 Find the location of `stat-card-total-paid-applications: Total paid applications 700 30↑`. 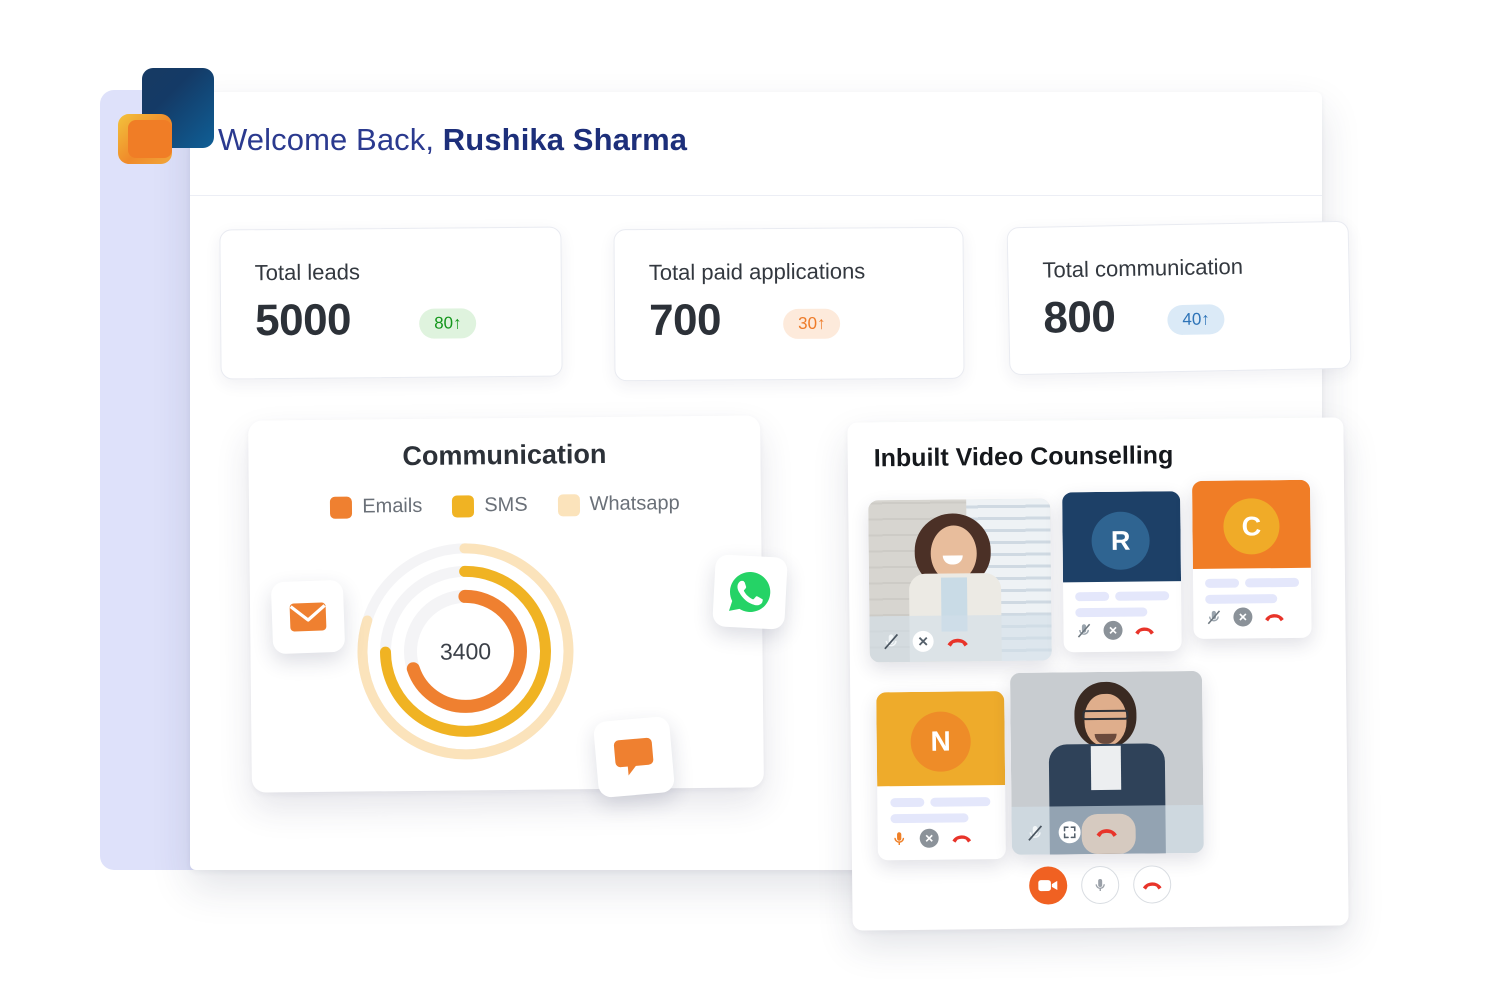

stat-card-total-paid-applications: Total paid applications 700 30↑ is located at coordinates (789, 304).